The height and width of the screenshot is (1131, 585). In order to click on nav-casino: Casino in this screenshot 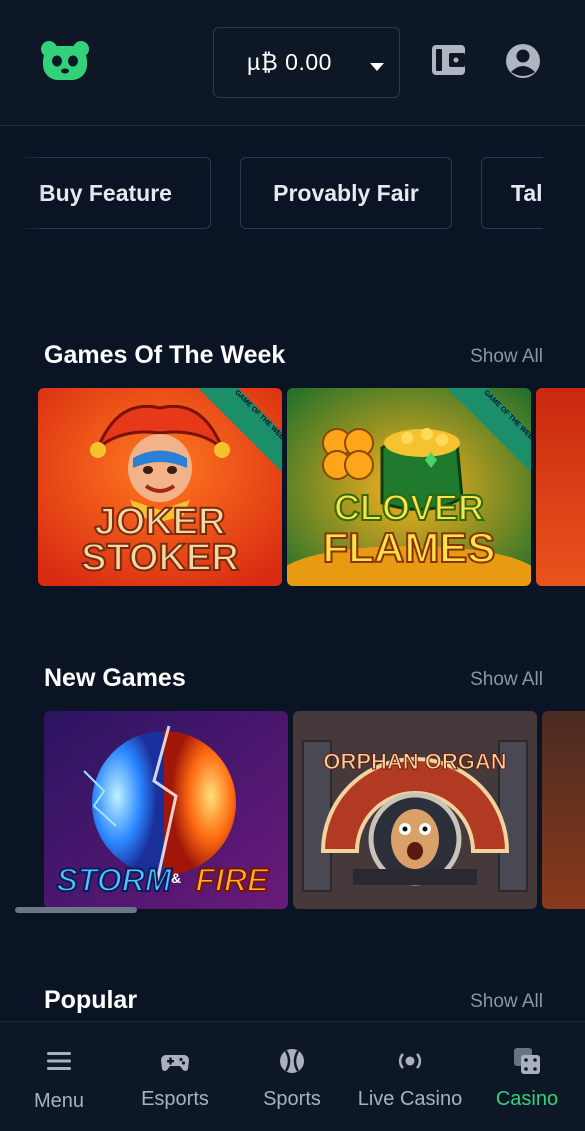, I will do `click(527, 1076)`.